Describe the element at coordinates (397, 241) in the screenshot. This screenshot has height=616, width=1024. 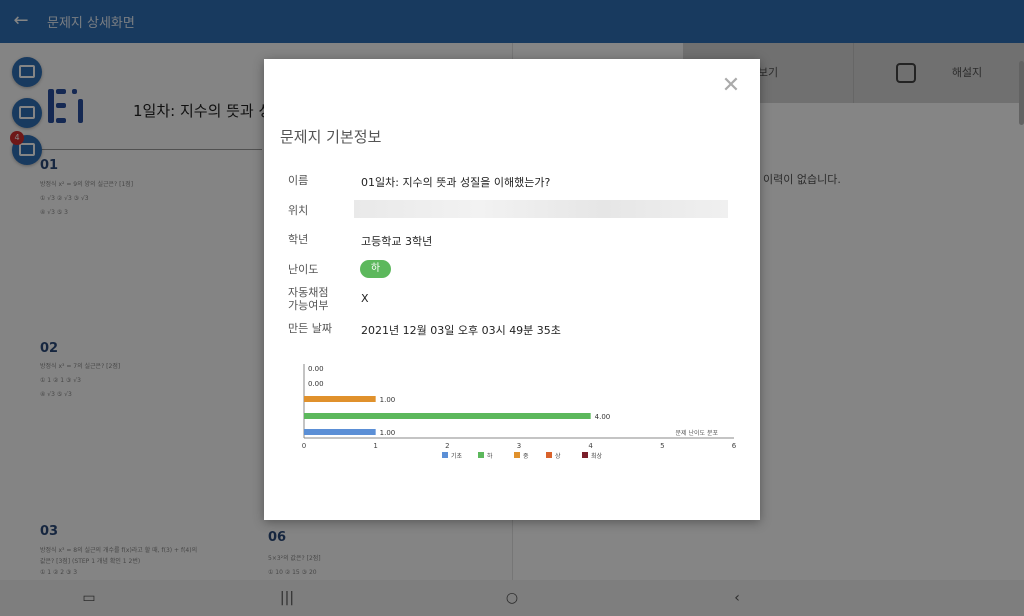
I see `grade-value: 고등학교 3학년` at that location.